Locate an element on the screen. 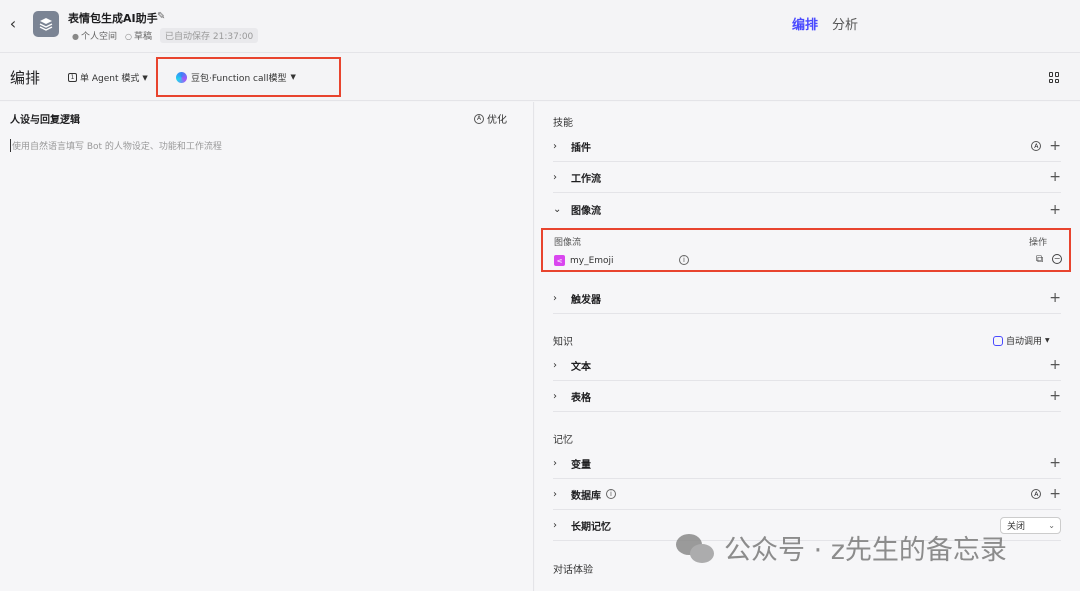 Image resolution: width=1080 pixels, height=591 pixels. status-label: 草稿 is located at coordinates (142, 37).